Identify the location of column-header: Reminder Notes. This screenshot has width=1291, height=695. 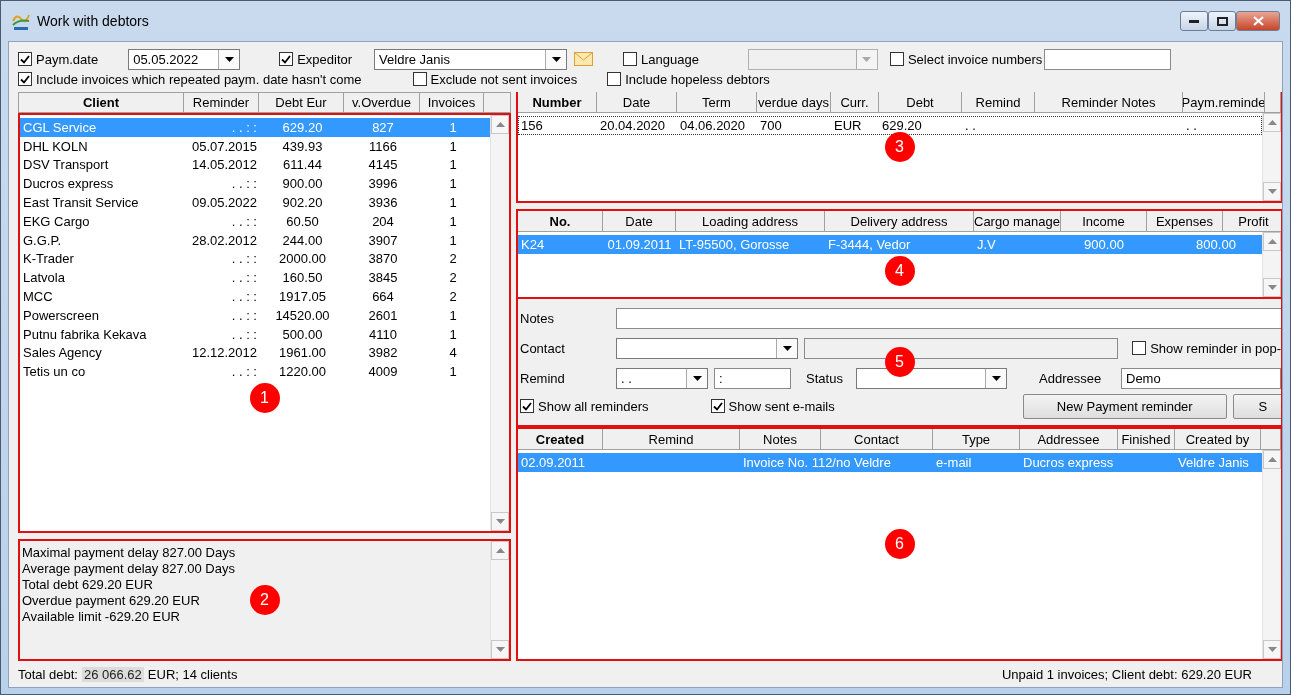
(1109, 102).